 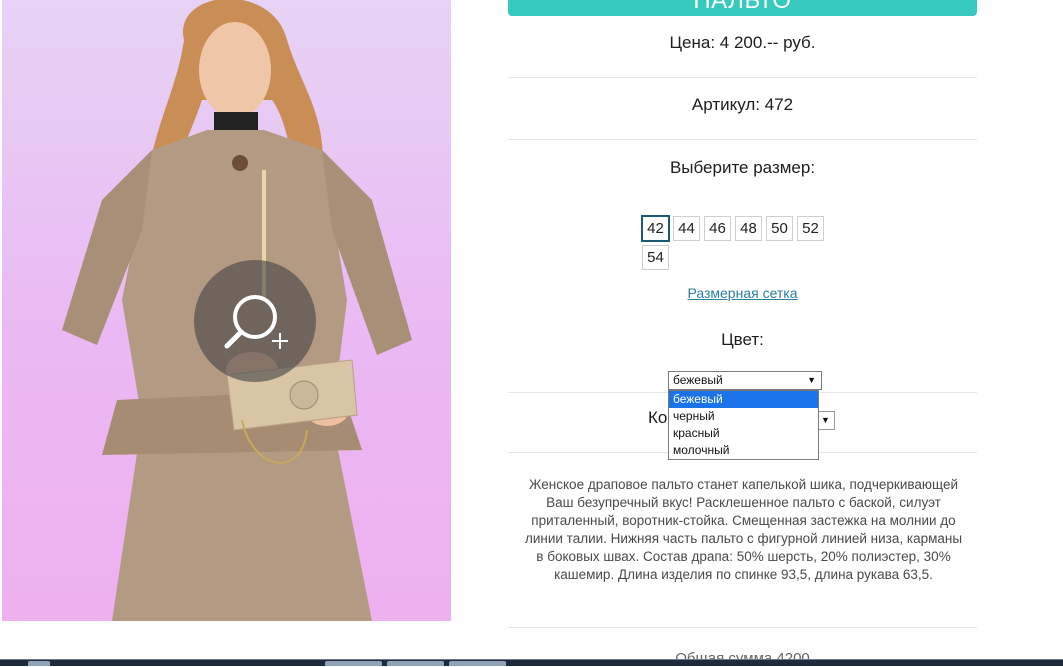 I want to click on chevron-down-icon: ▼, so click(x=811, y=380).